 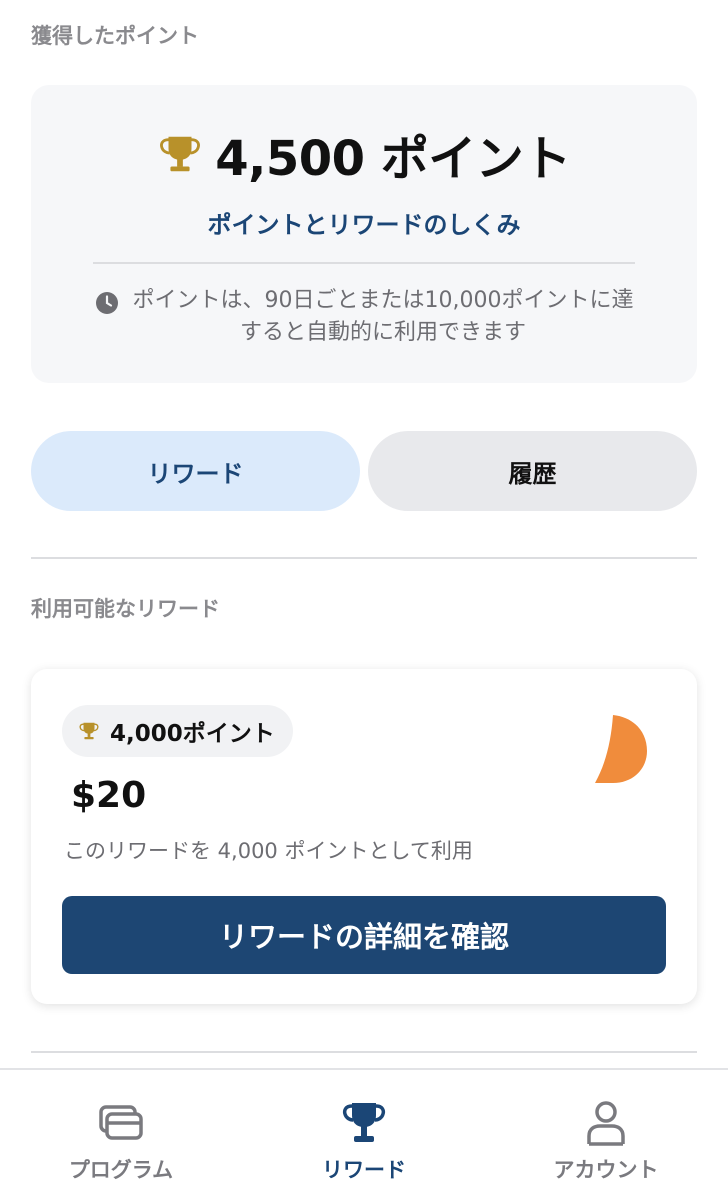 What do you see at coordinates (393, 159) in the screenshot?
I see `points-total: 4,500 ポイント` at bounding box center [393, 159].